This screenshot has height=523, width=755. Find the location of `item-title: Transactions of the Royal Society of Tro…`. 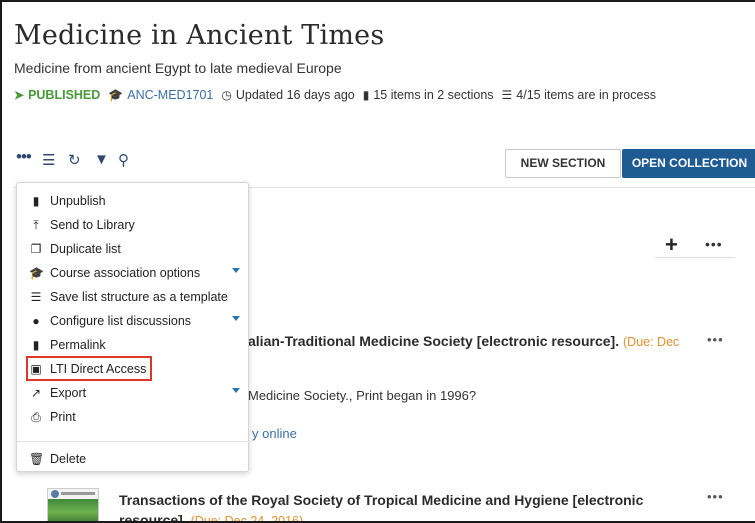

item-title: Transactions of the Royal Society of Tro… is located at coordinates (381, 500).